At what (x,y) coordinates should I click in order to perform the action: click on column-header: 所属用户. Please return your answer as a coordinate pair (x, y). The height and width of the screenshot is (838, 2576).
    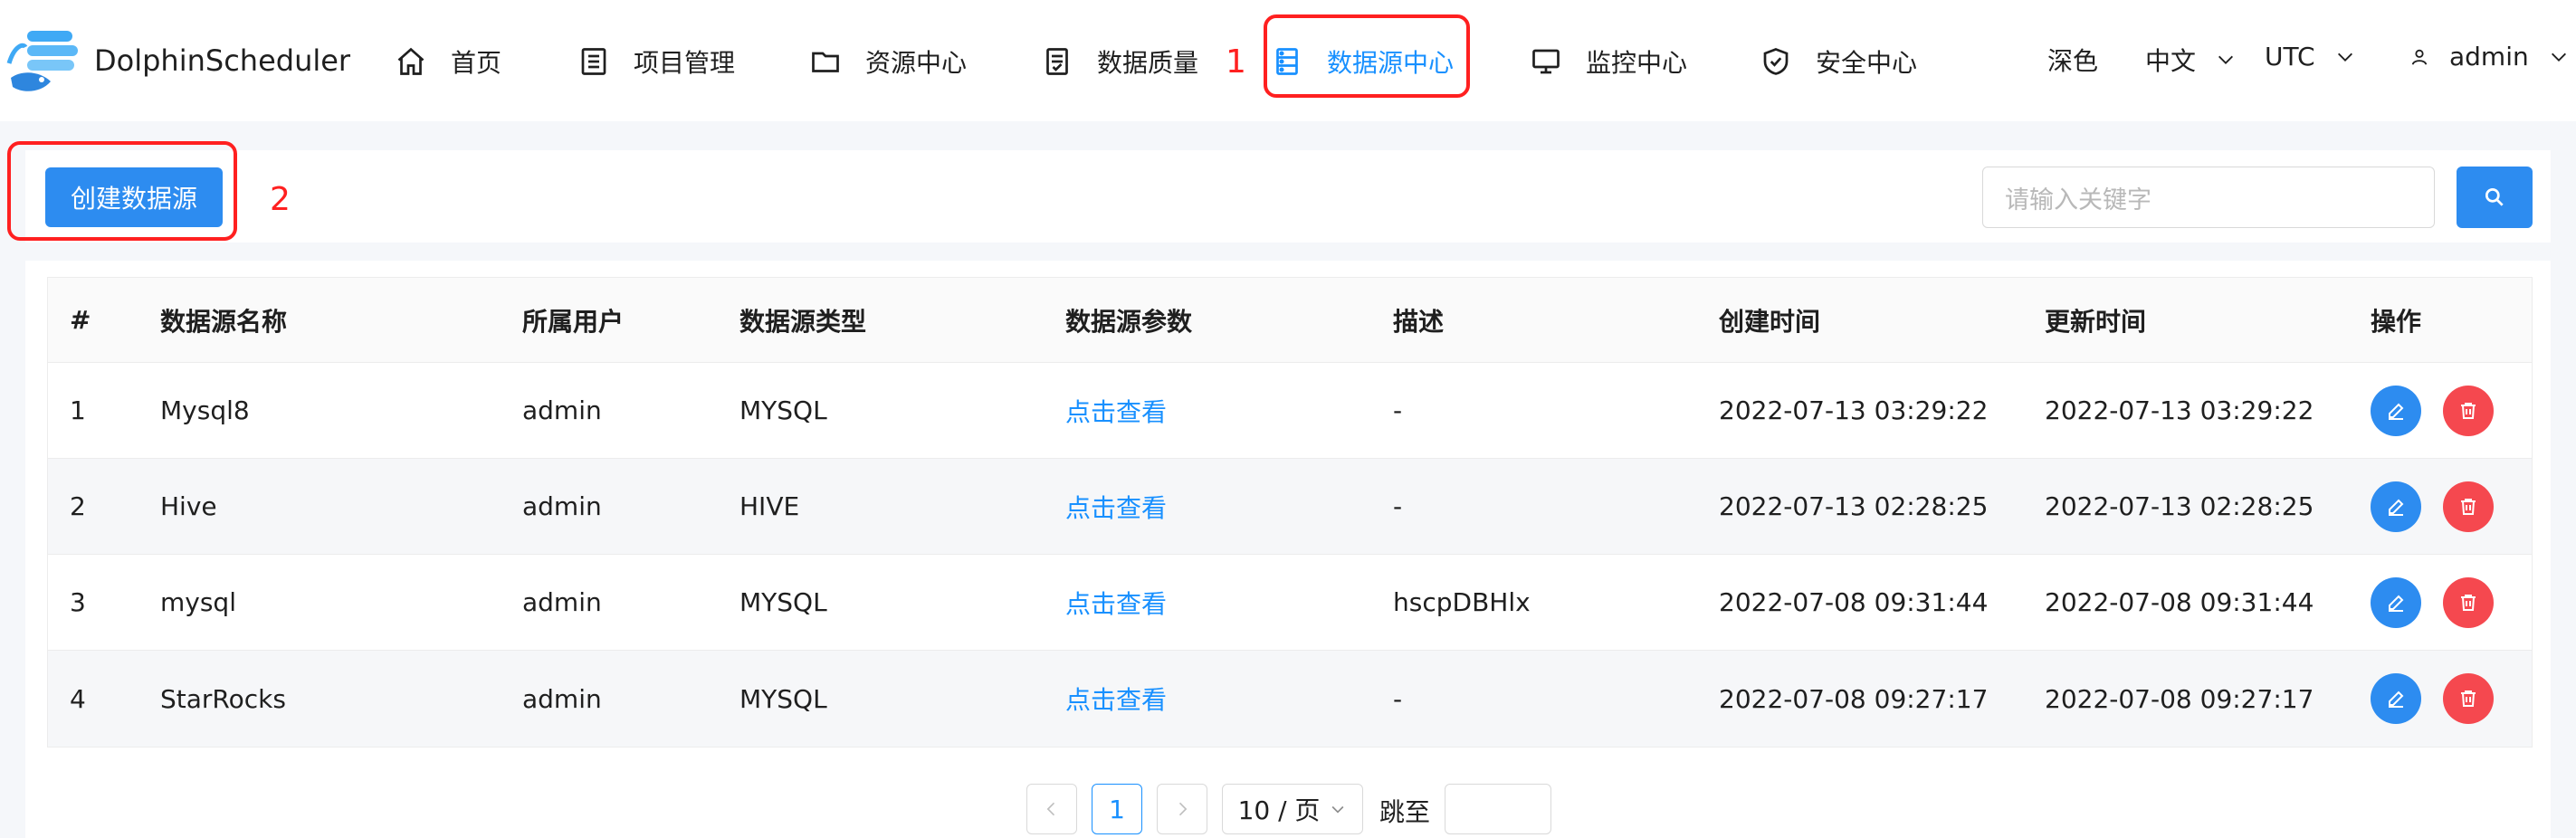
    Looking at the image, I should click on (574, 321).